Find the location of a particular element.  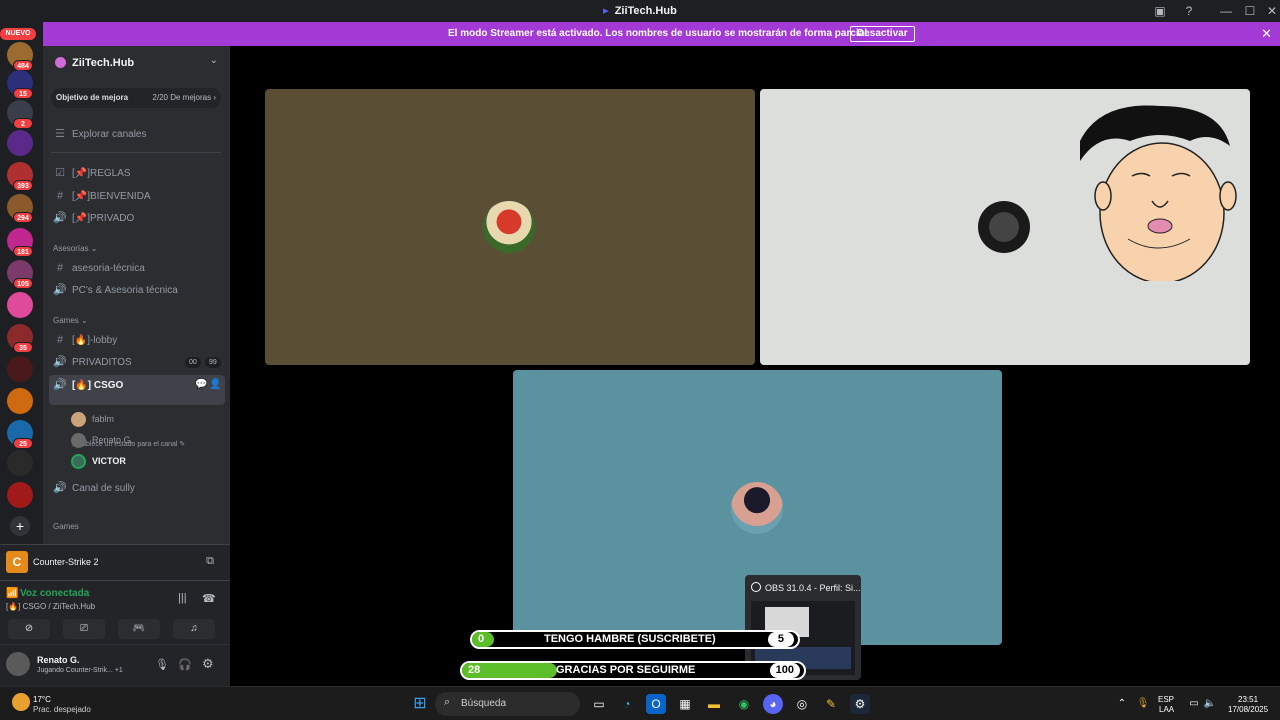

chat-icon: 💬 is located at coordinates (201, 385).